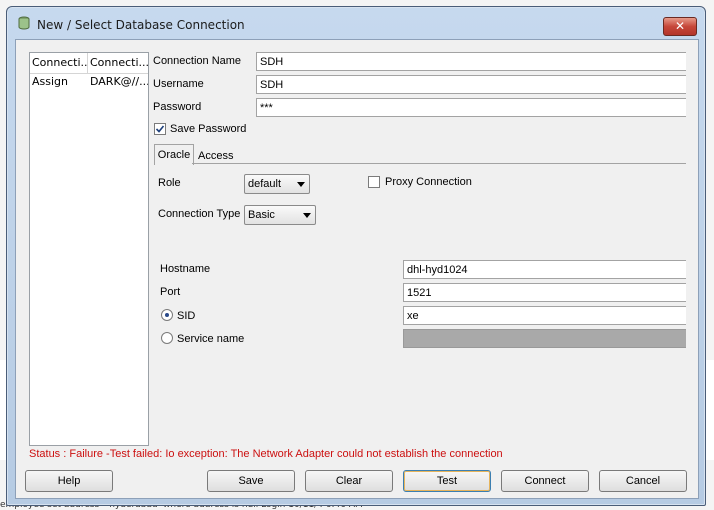 This screenshot has width=714, height=510. I want to click on role-value: default, so click(265, 184).